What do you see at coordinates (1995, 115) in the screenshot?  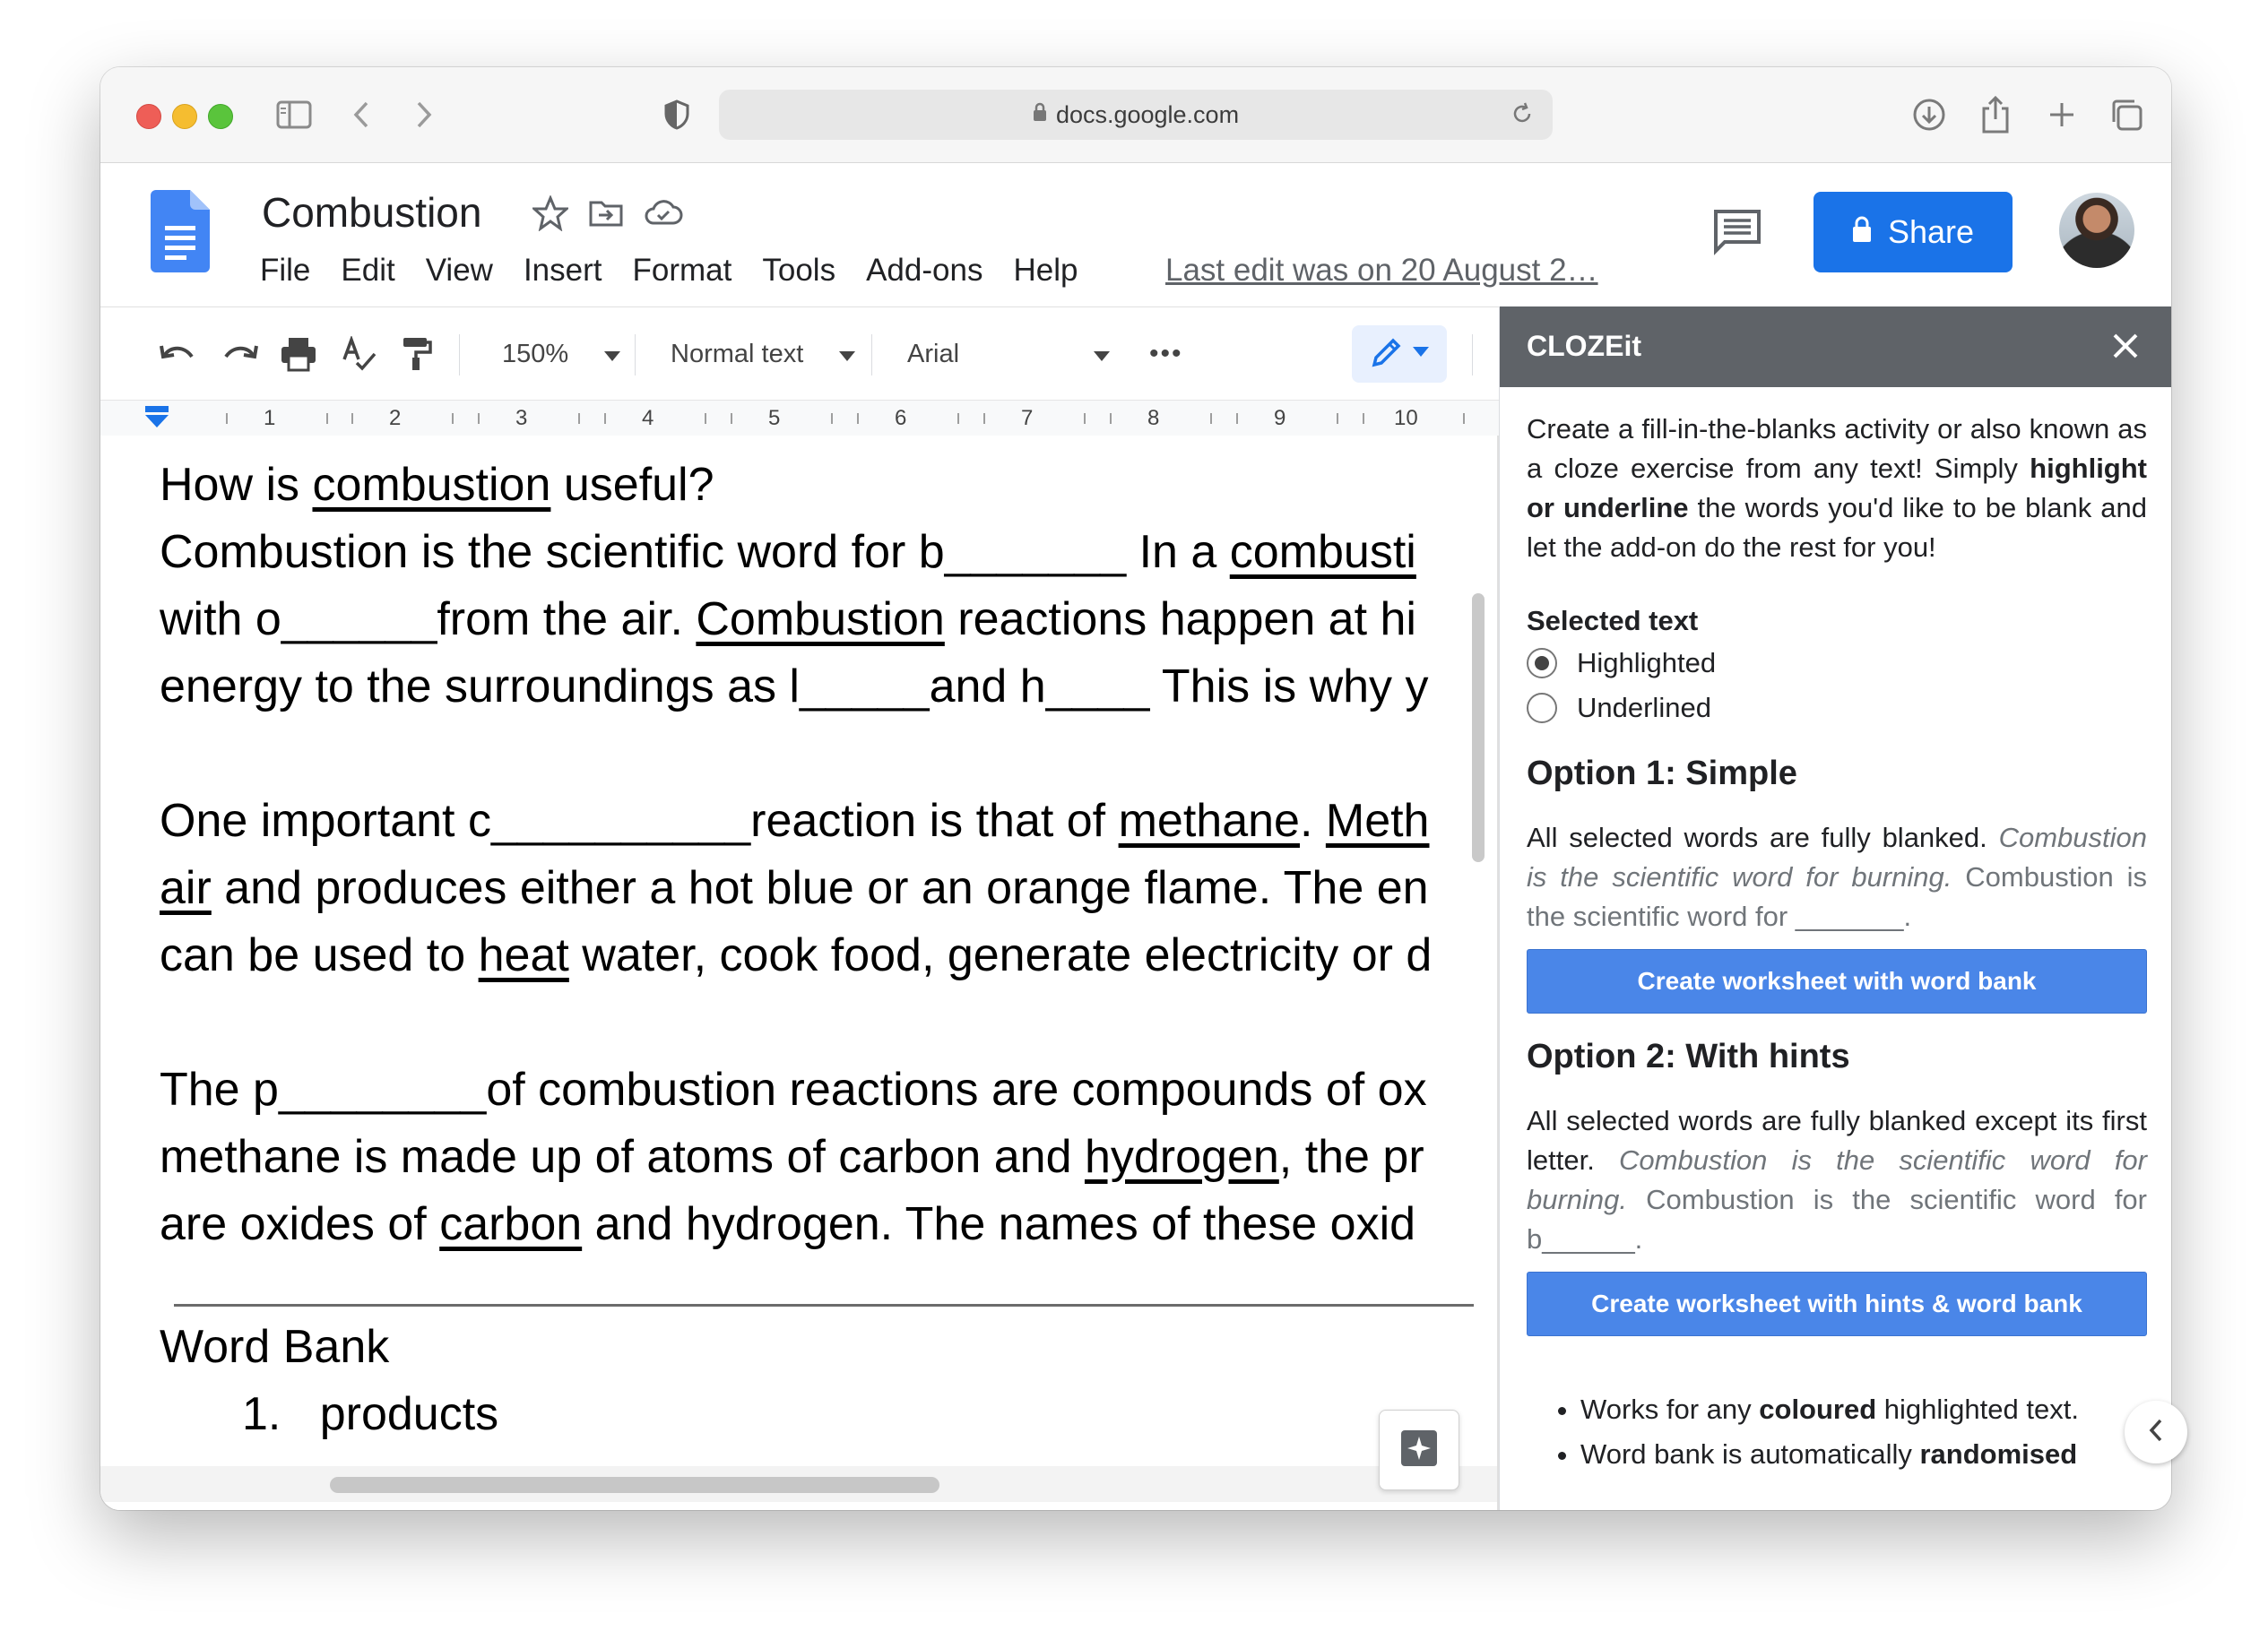 I see `share-sheet-icon` at bounding box center [1995, 115].